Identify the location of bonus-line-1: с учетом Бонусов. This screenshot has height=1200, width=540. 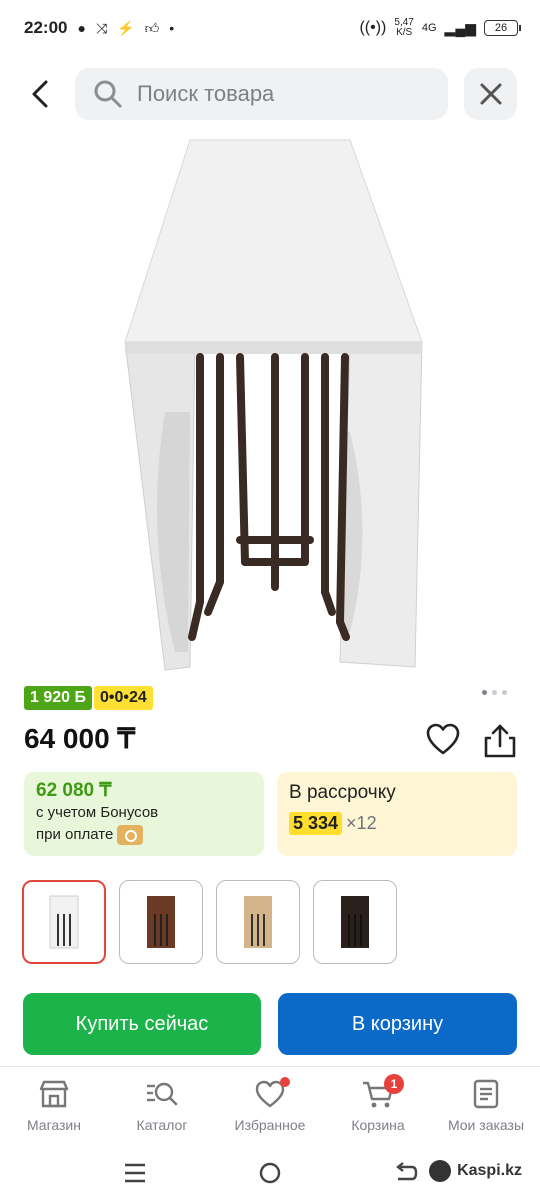
(97, 812).